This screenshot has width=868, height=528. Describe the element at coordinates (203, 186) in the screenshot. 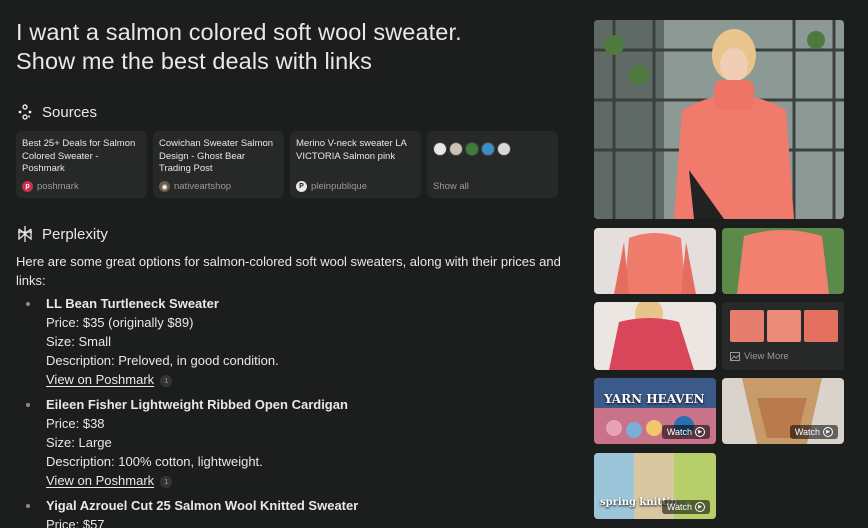

I see `source-site-label: nativeartshop` at that location.